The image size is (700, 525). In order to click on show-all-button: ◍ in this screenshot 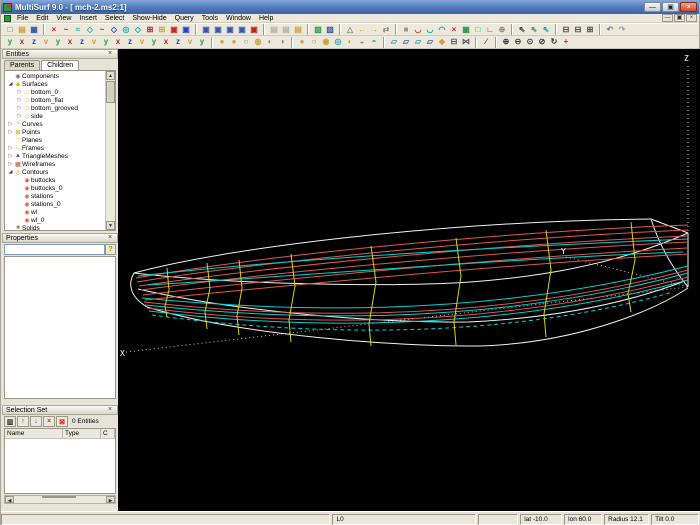, I will do `click(258, 42)`.